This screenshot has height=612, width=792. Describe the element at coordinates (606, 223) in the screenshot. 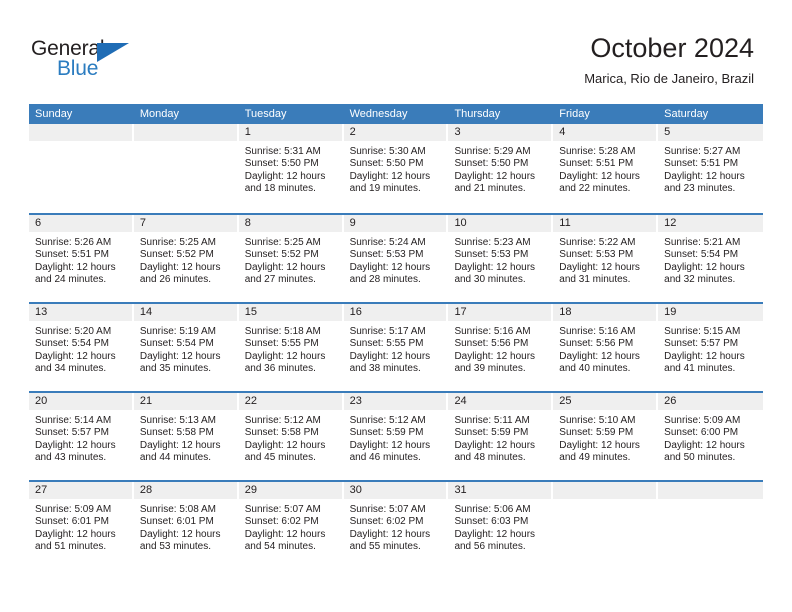

I see `day-number-band: 11` at that location.